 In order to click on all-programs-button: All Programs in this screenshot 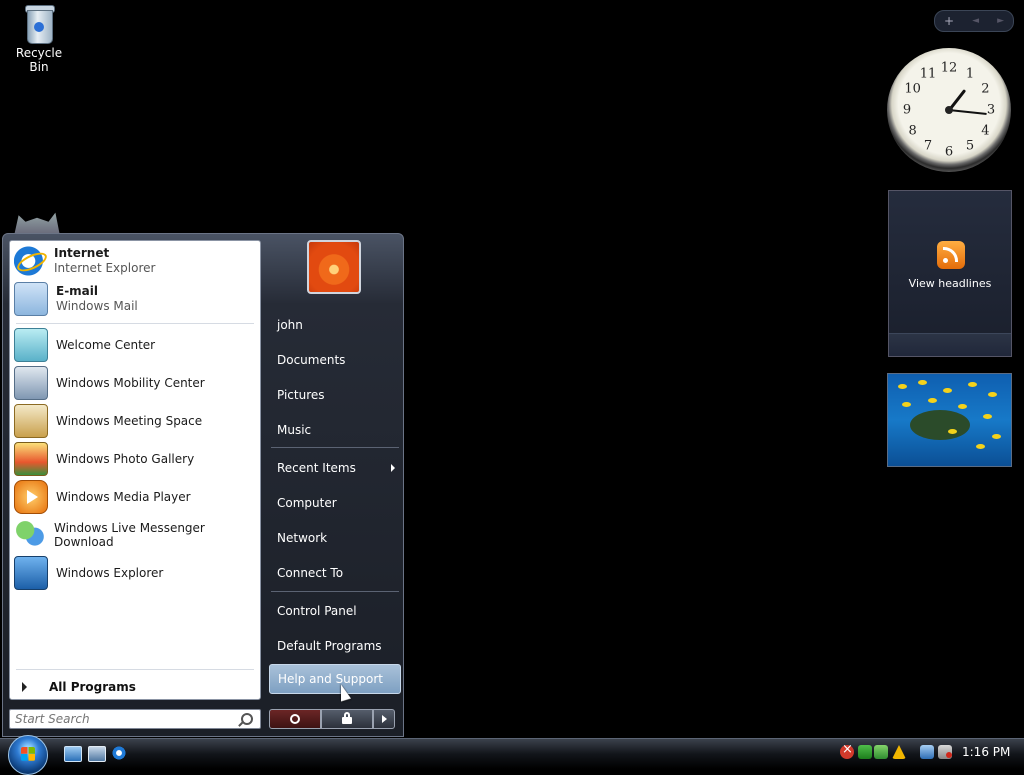, I will do `click(134, 687)`.